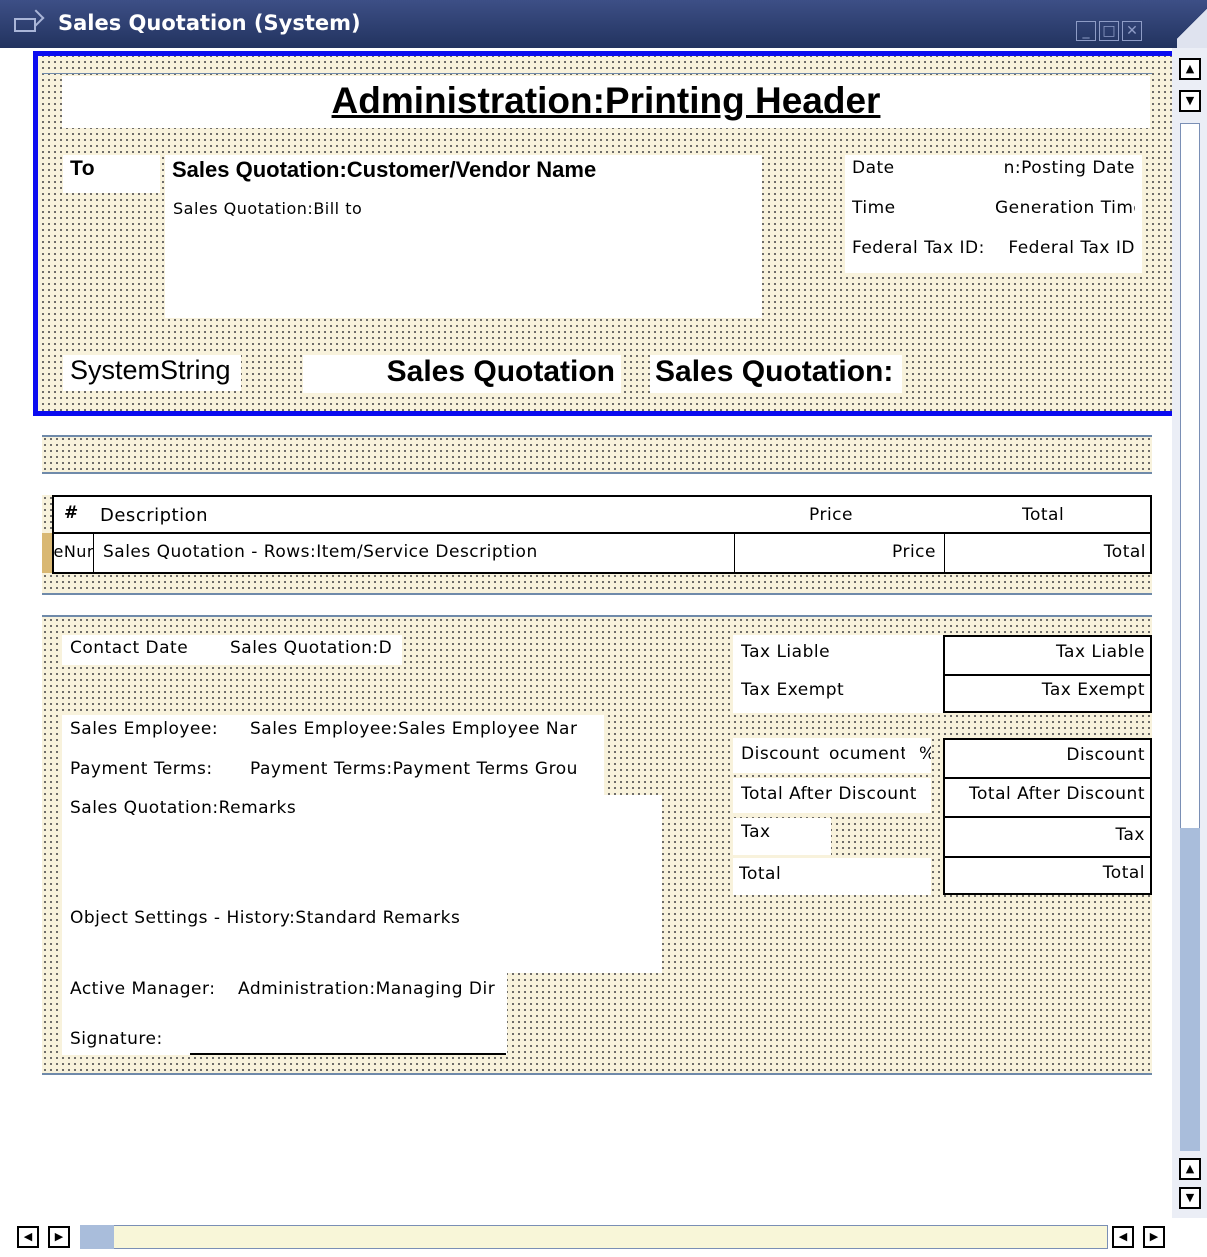 This screenshot has width=1207, height=1257. Describe the element at coordinates (154, 515) in the screenshot. I see `col-header-description: Description` at that location.